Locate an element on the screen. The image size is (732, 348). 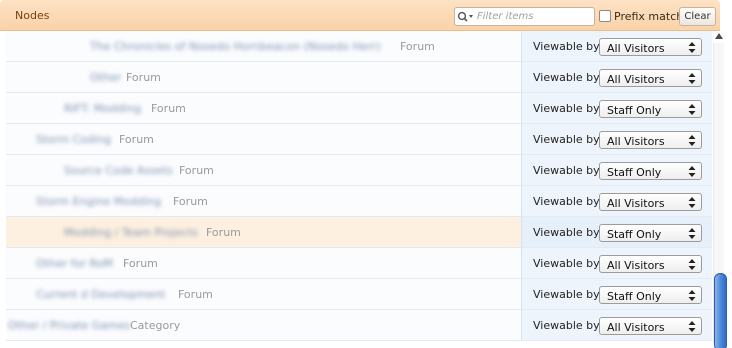
node-cell: Current d Development Forum is located at coordinates (263, 294).